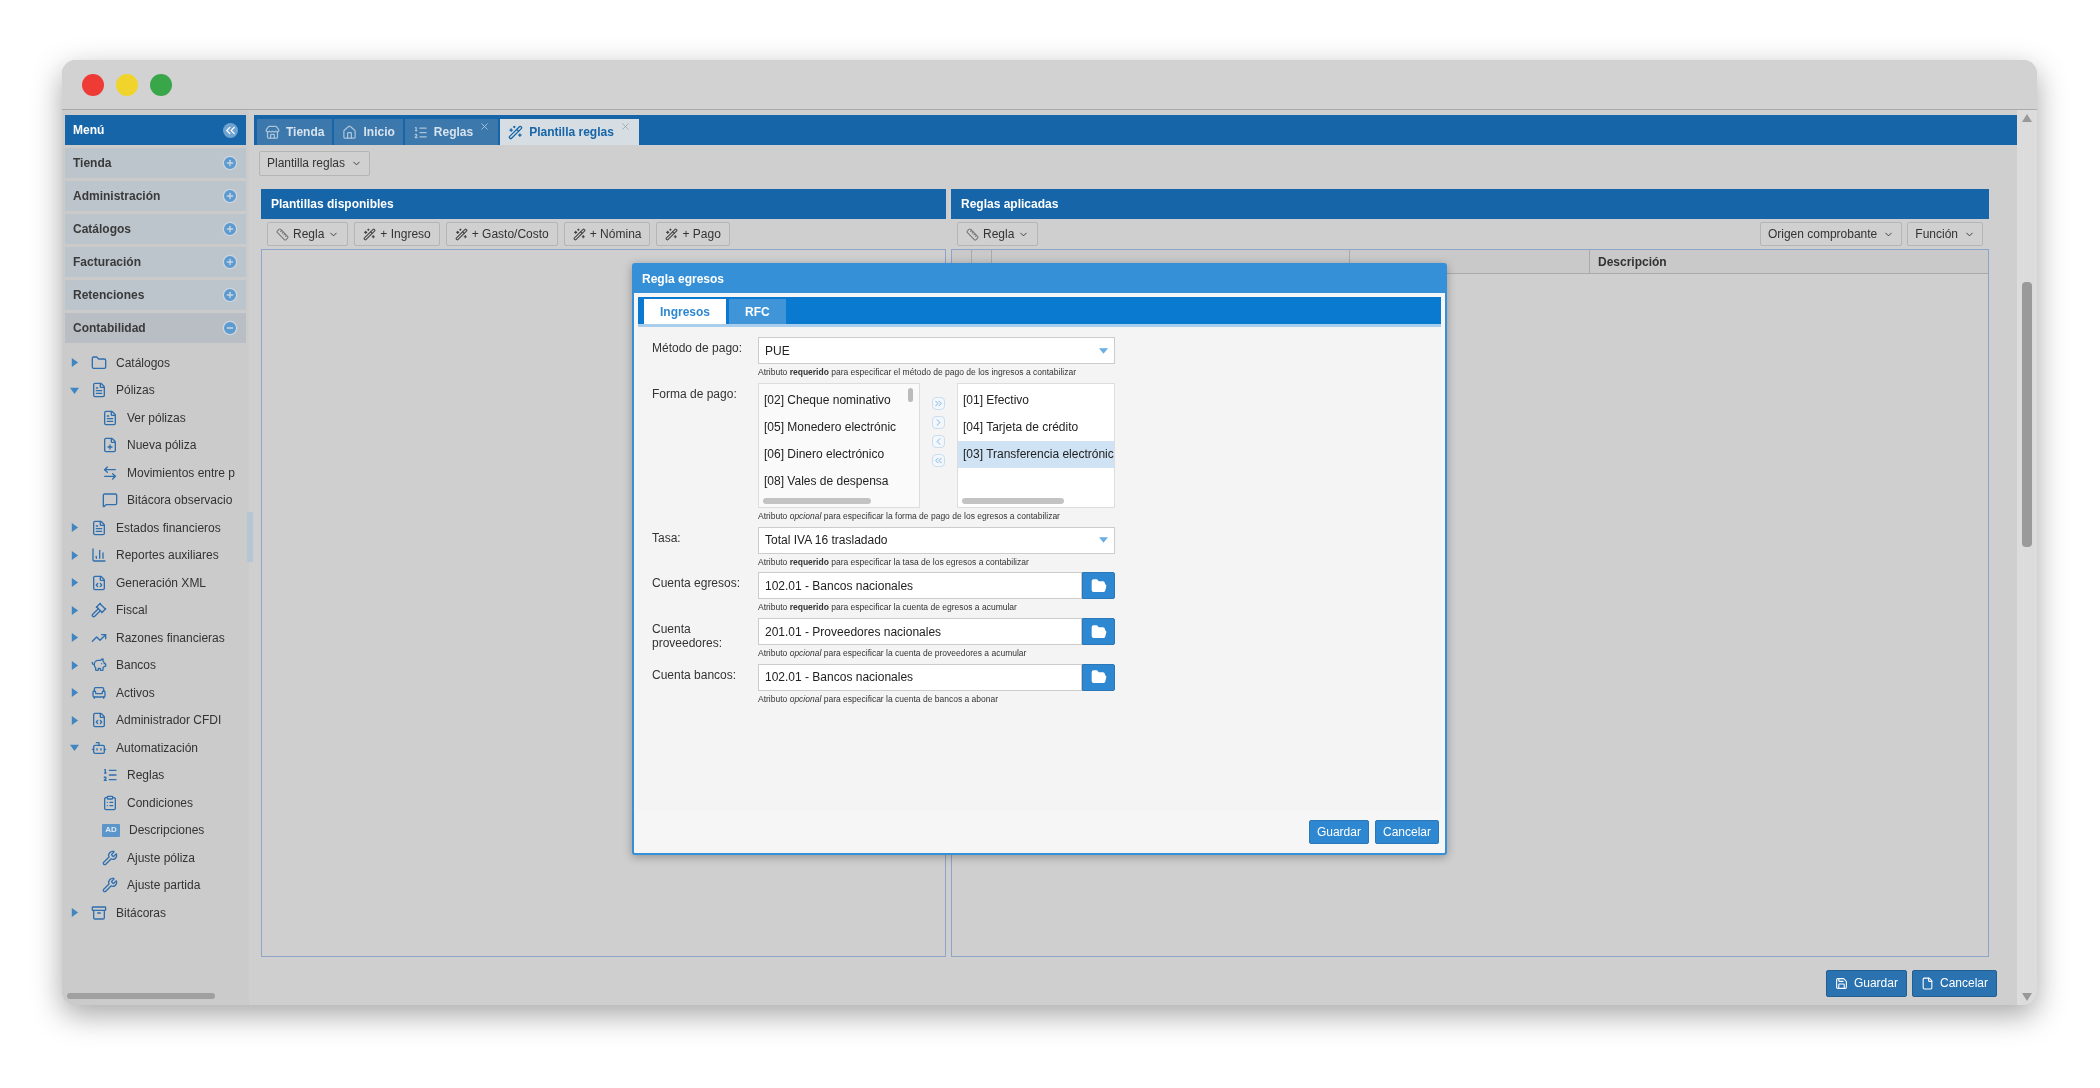  What do you see at coordinates (1945, 234) in the screenshot?
I see `filter-dropdown: Función` at bounding box center [1945, 234].